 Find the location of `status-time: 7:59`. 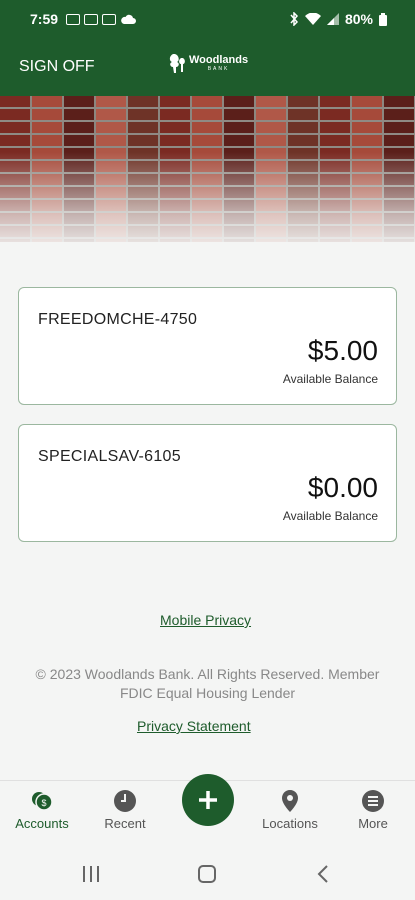

status-time: 7:59 is located at coordinates (44, 19).